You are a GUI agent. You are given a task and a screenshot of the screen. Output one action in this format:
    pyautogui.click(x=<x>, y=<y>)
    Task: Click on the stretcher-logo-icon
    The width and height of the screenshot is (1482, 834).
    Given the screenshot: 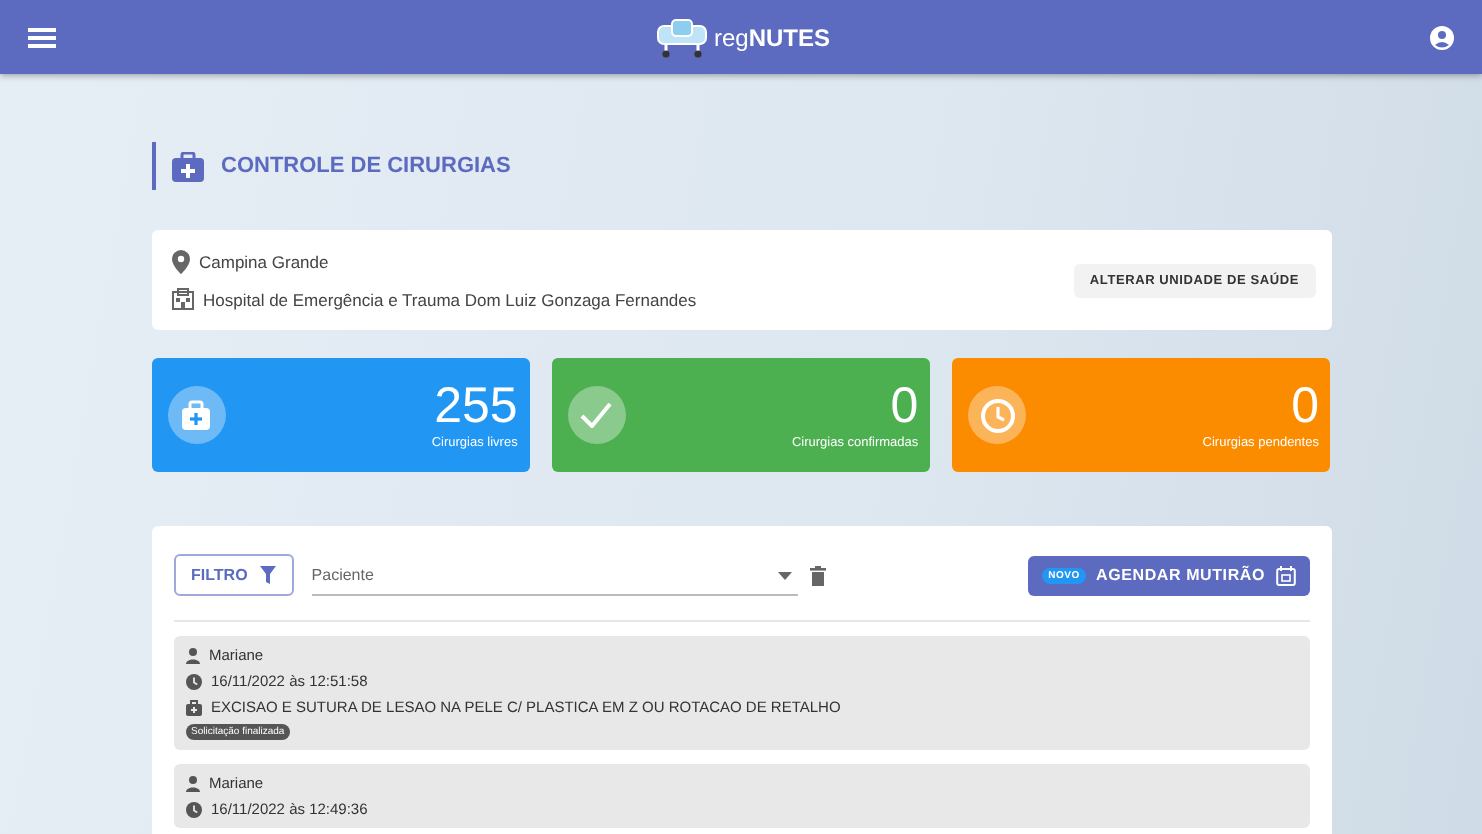 What is the action you would take?
    pyautogui.click(x=681, y=37)
    